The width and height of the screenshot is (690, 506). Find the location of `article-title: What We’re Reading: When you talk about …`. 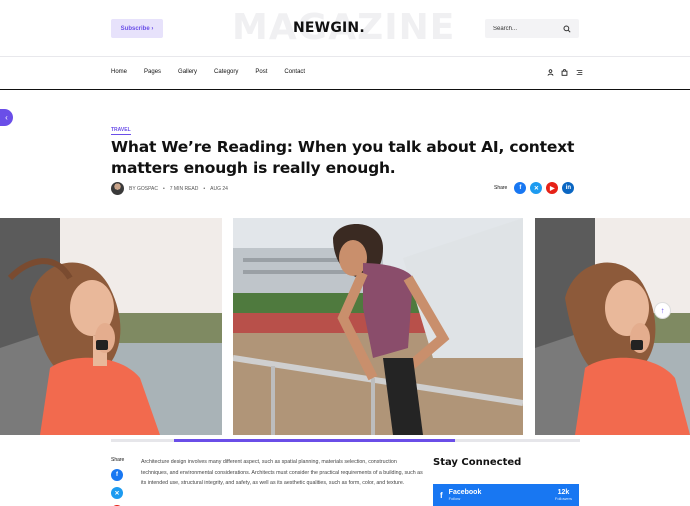

article-title: What We’re Reading: When you talk about … is located at coordinates (343, 157).